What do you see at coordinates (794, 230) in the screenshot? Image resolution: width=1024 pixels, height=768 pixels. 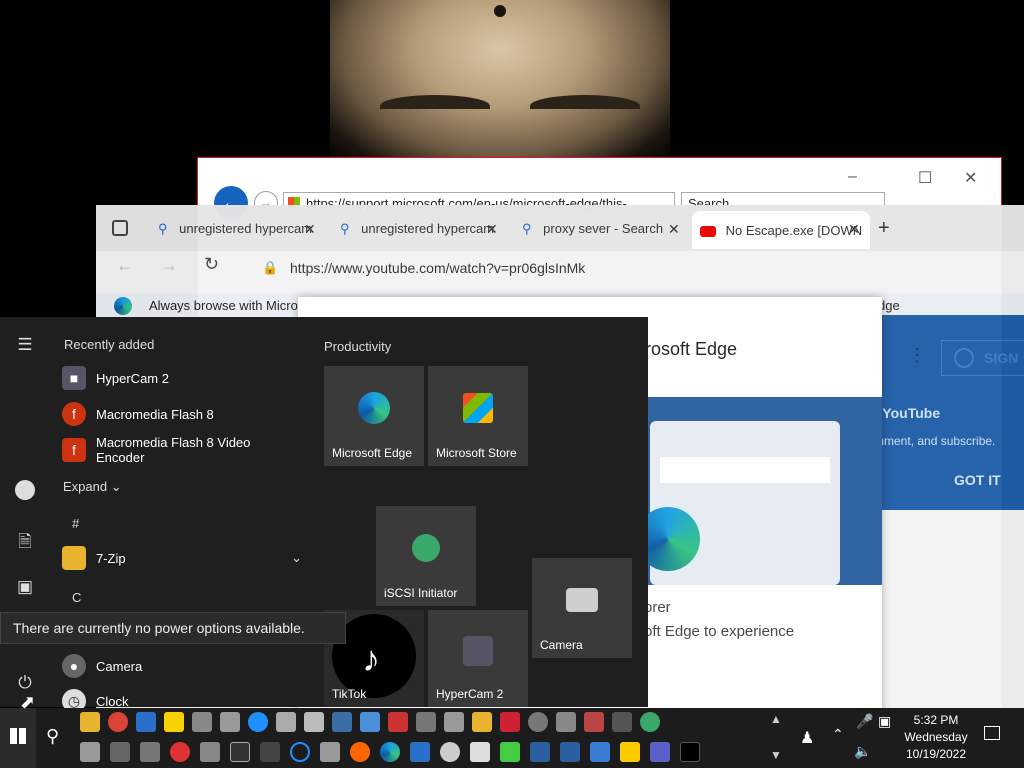 I see `tab-label: No Escape.exe [DOWN` at bounding box center [794, 230].